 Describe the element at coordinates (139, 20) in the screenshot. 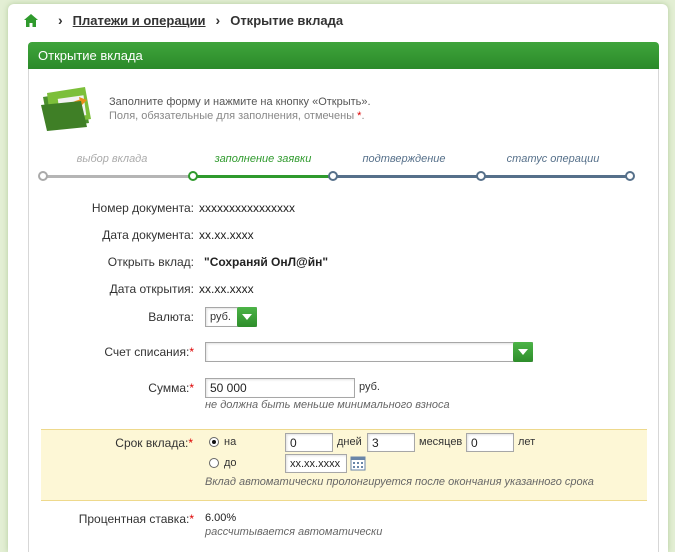

I see `breadcrumb-link-payments: Платежи и операции` at that location.